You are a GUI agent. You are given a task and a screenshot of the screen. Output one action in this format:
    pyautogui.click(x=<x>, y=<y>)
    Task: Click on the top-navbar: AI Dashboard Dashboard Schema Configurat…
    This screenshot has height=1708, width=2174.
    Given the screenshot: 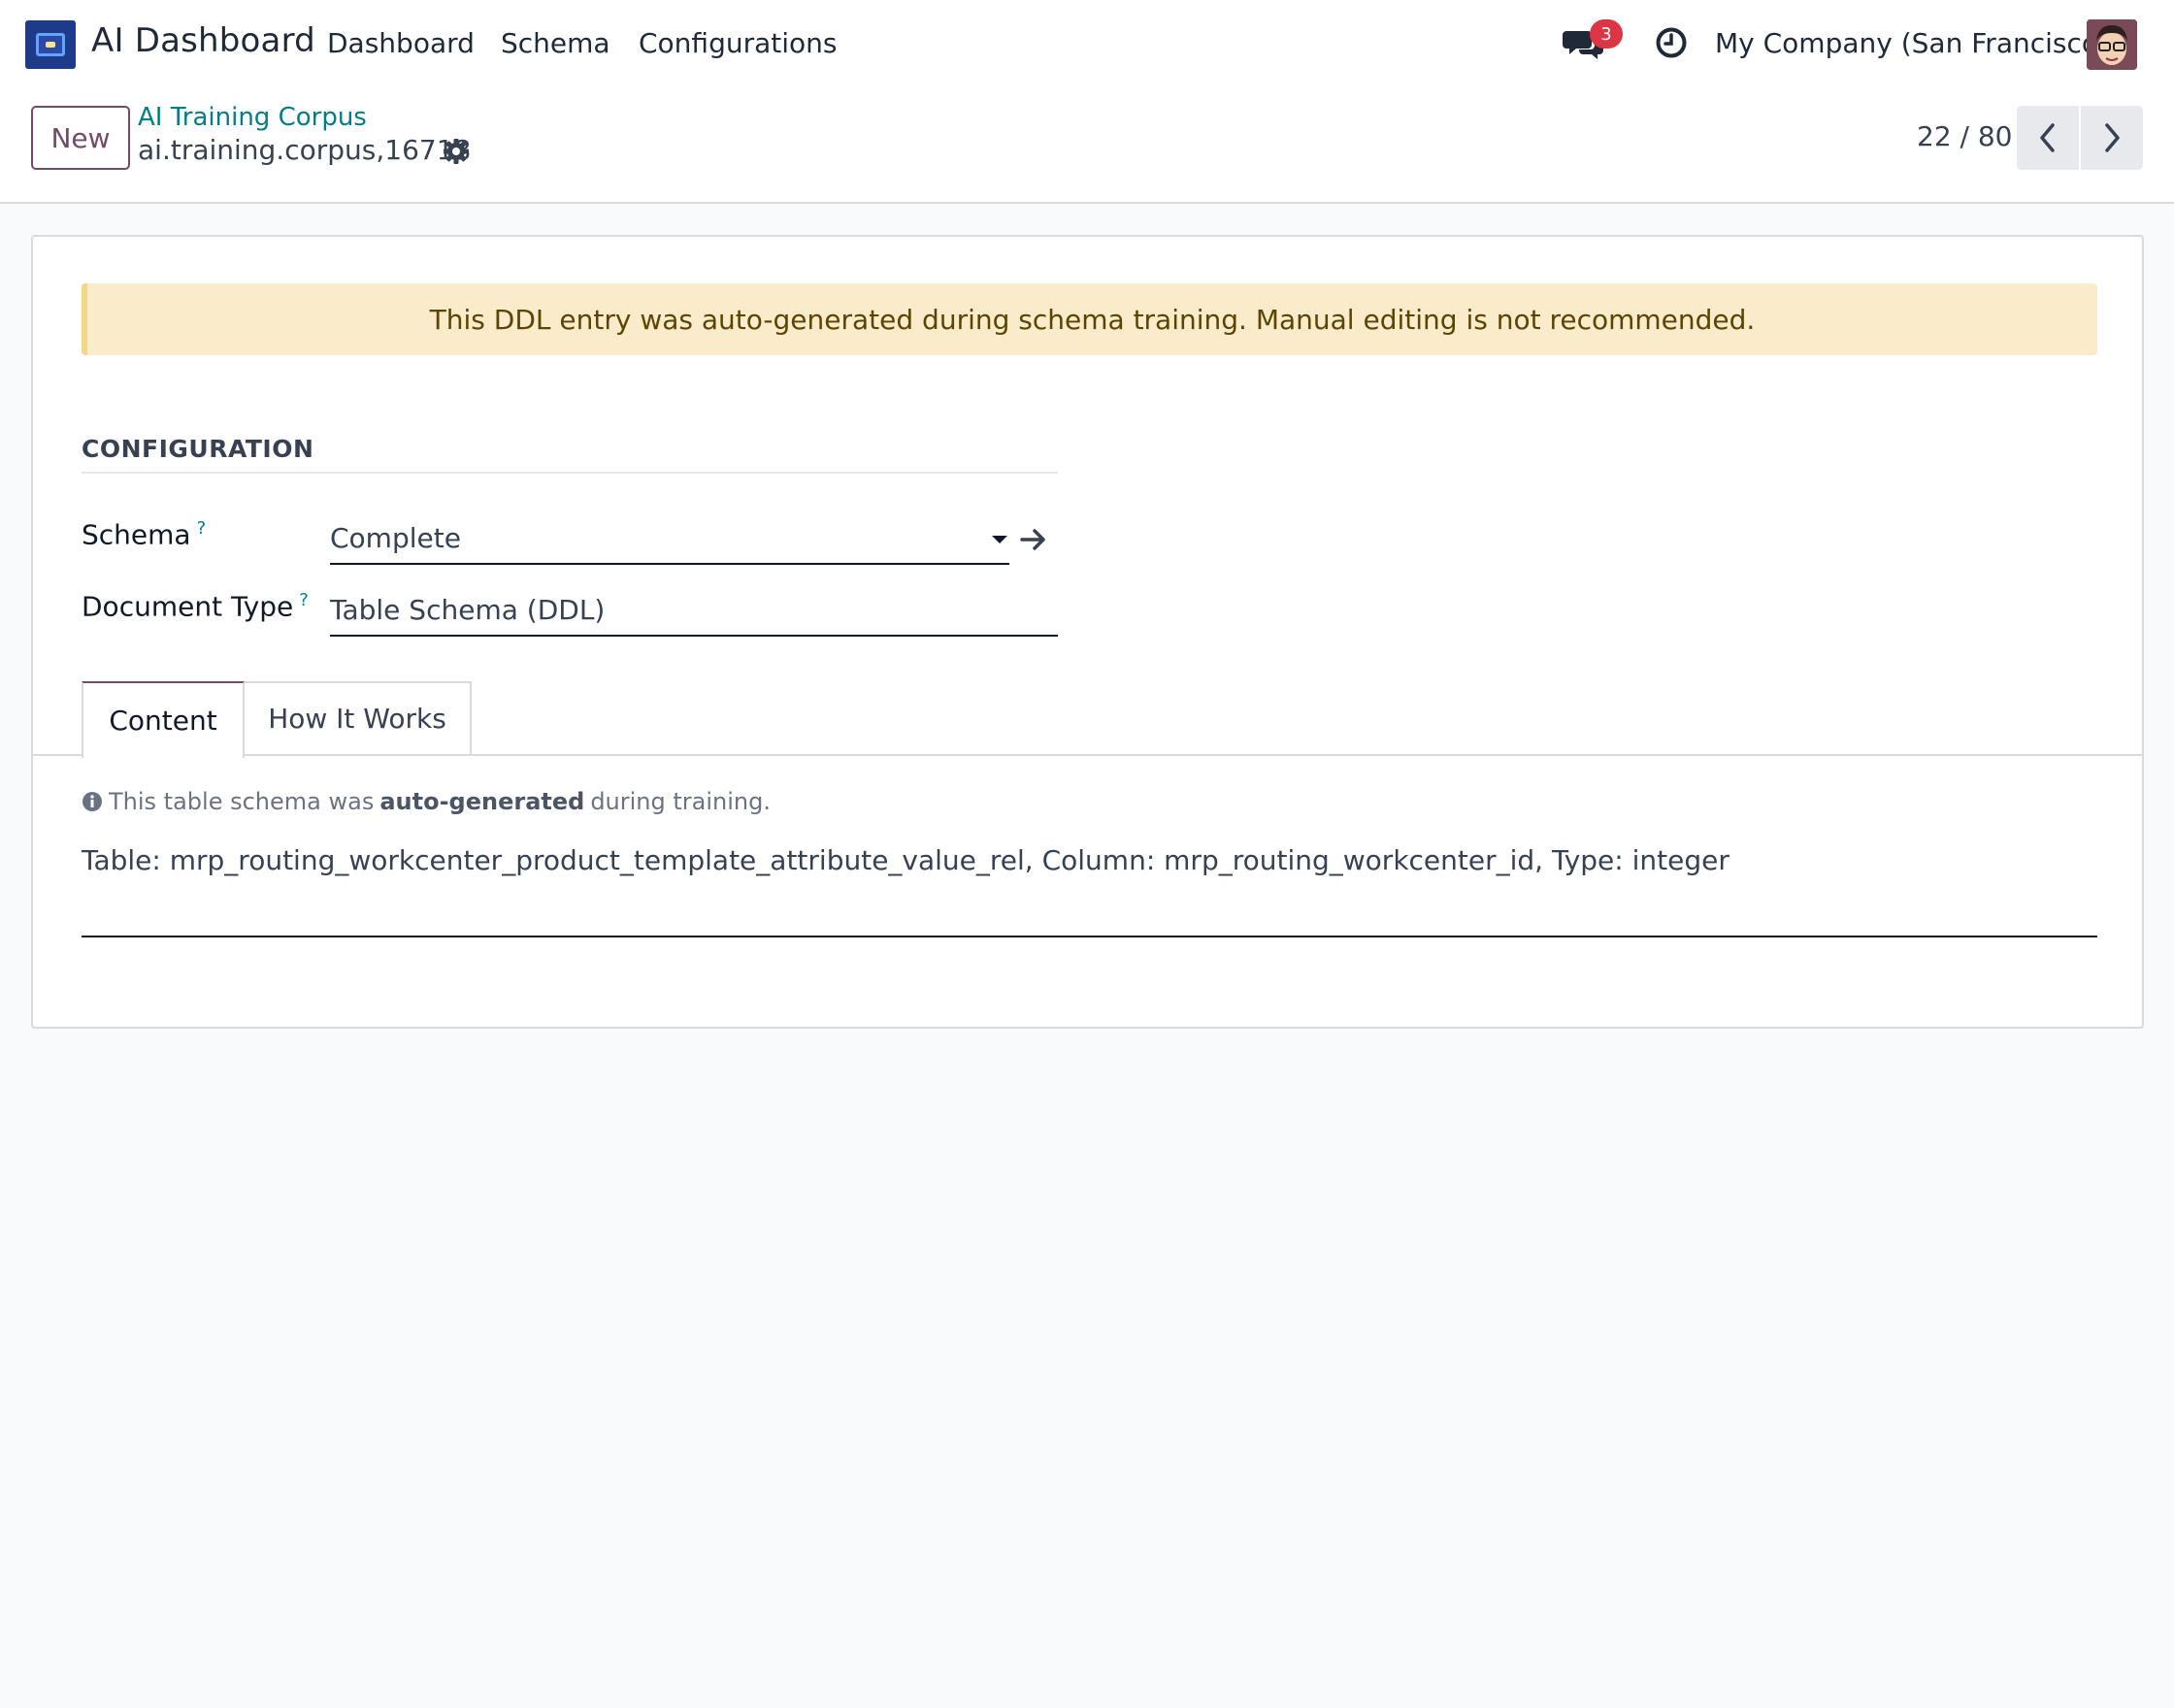 What is the action you would take?
    pyautogui.click(x=1087, y=44)
    